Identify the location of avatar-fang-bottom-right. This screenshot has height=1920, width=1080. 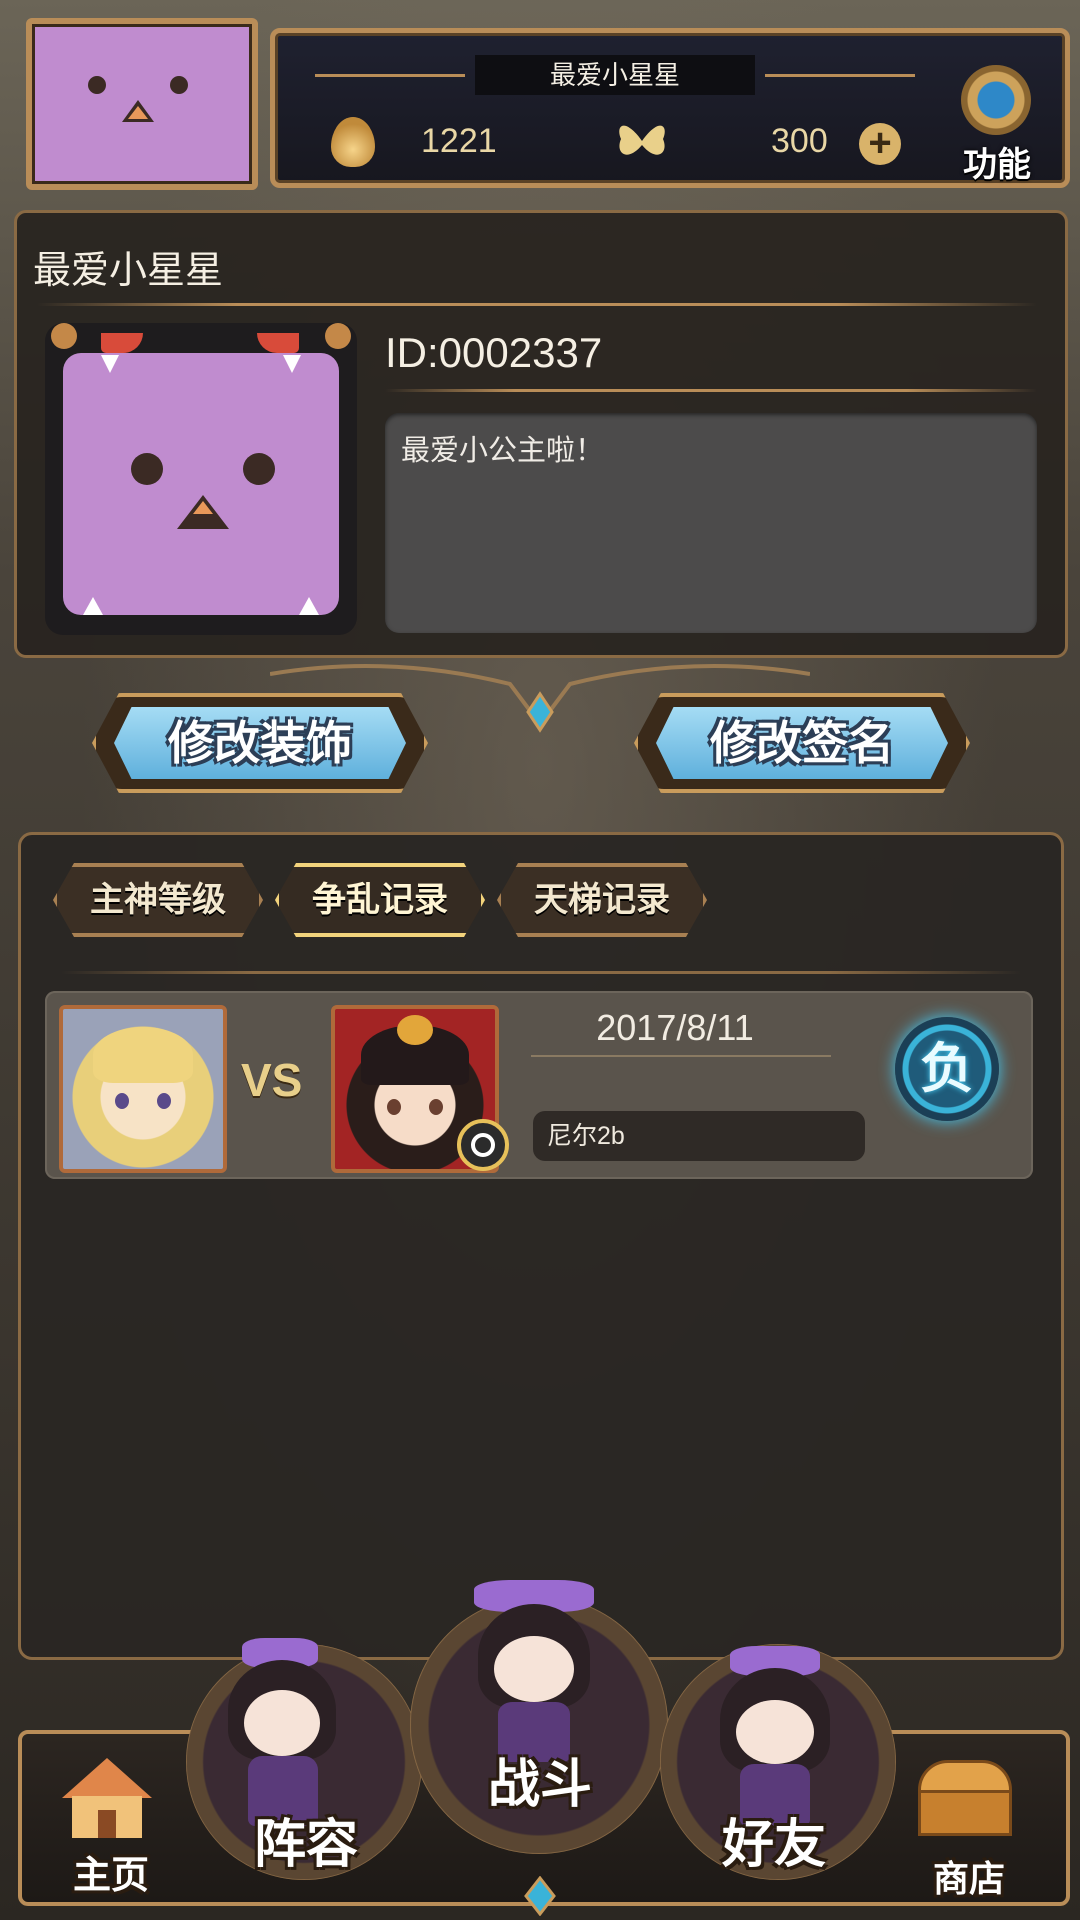
(309, 606).